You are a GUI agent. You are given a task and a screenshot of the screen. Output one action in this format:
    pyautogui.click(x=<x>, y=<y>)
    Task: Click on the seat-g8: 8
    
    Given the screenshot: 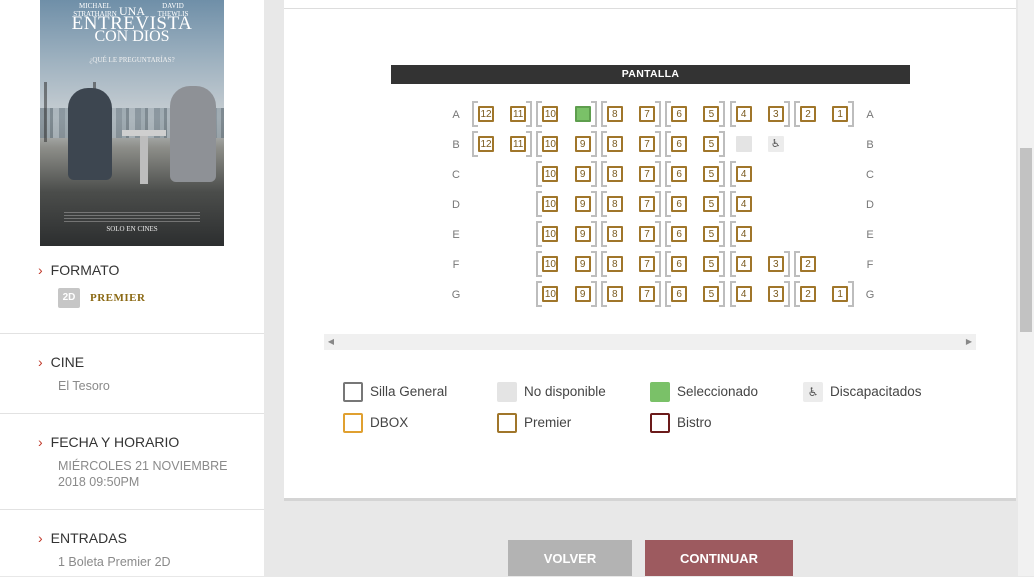 What is the action you would take?
    pyautogui.click(x=614, y=294)
    